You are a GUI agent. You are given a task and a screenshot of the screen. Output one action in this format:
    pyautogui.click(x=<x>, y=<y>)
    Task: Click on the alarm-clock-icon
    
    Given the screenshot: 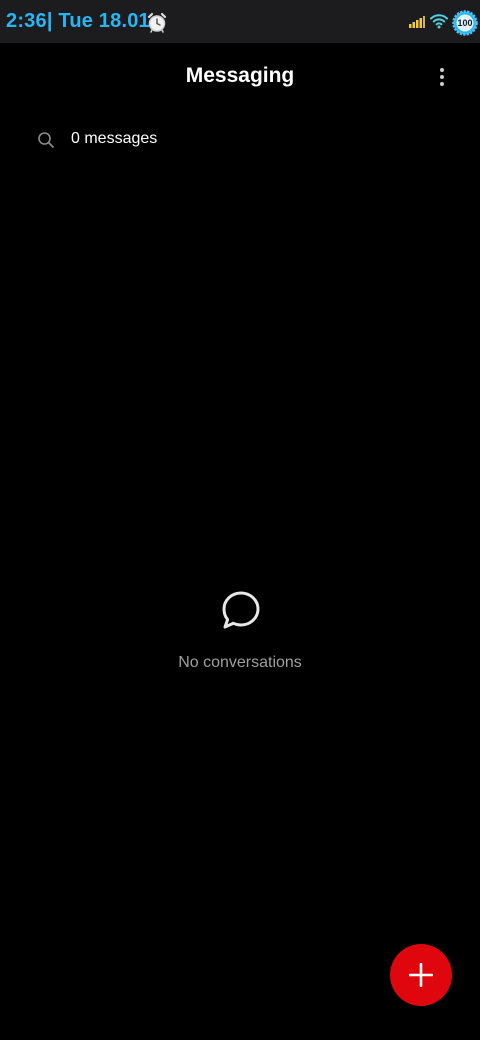 What is the action you would take?
    pyautogui.click(x=157, y=22)
    